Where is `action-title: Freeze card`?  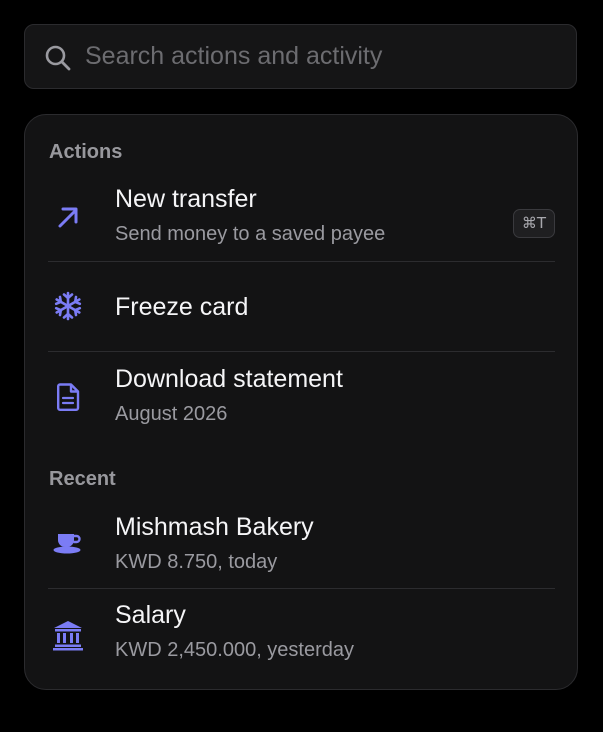
action-title: Freeze card is located at coordinates (182, 307).